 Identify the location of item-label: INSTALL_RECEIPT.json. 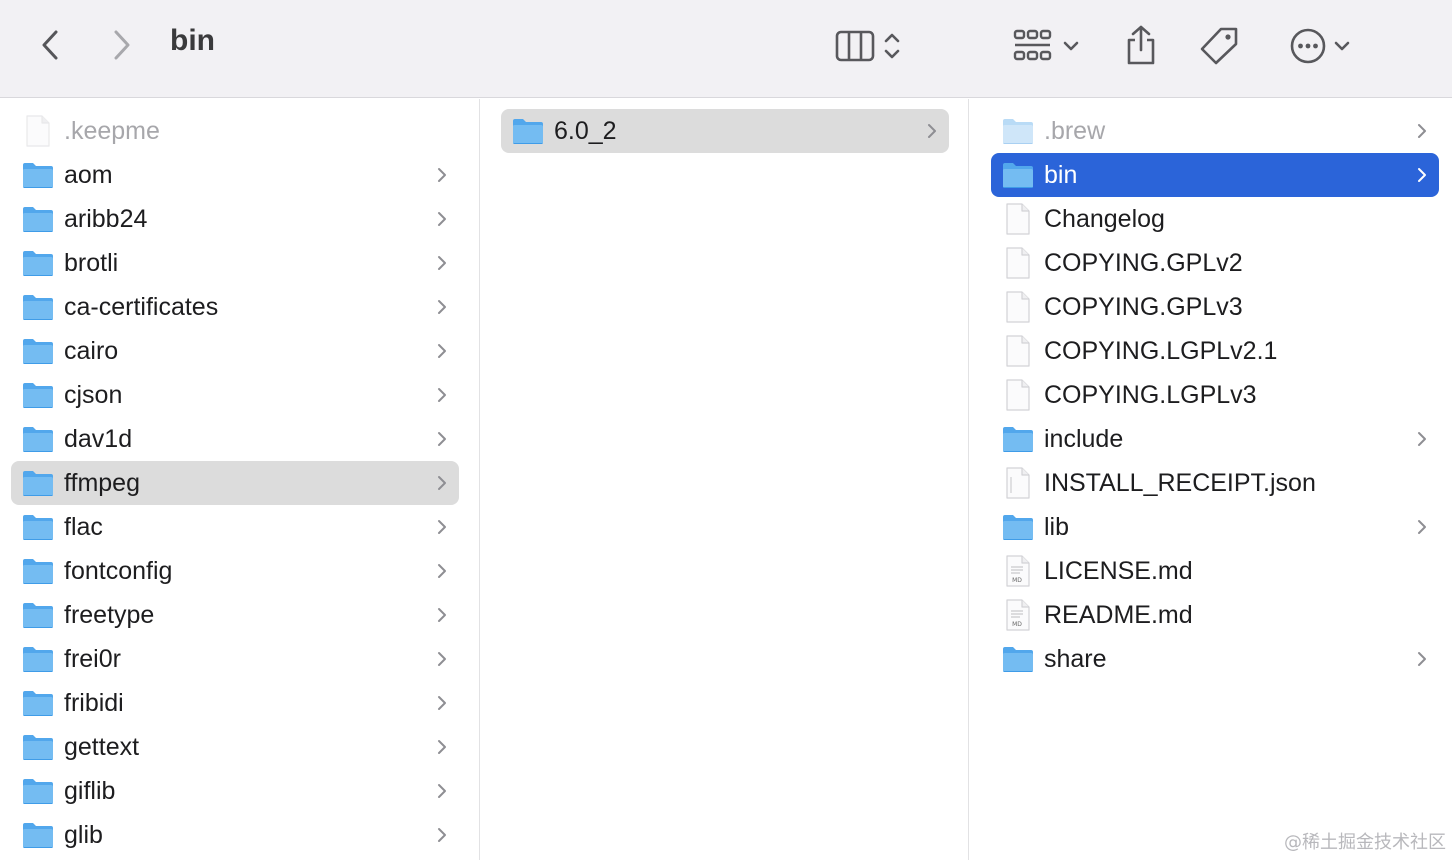
(1180, 482).